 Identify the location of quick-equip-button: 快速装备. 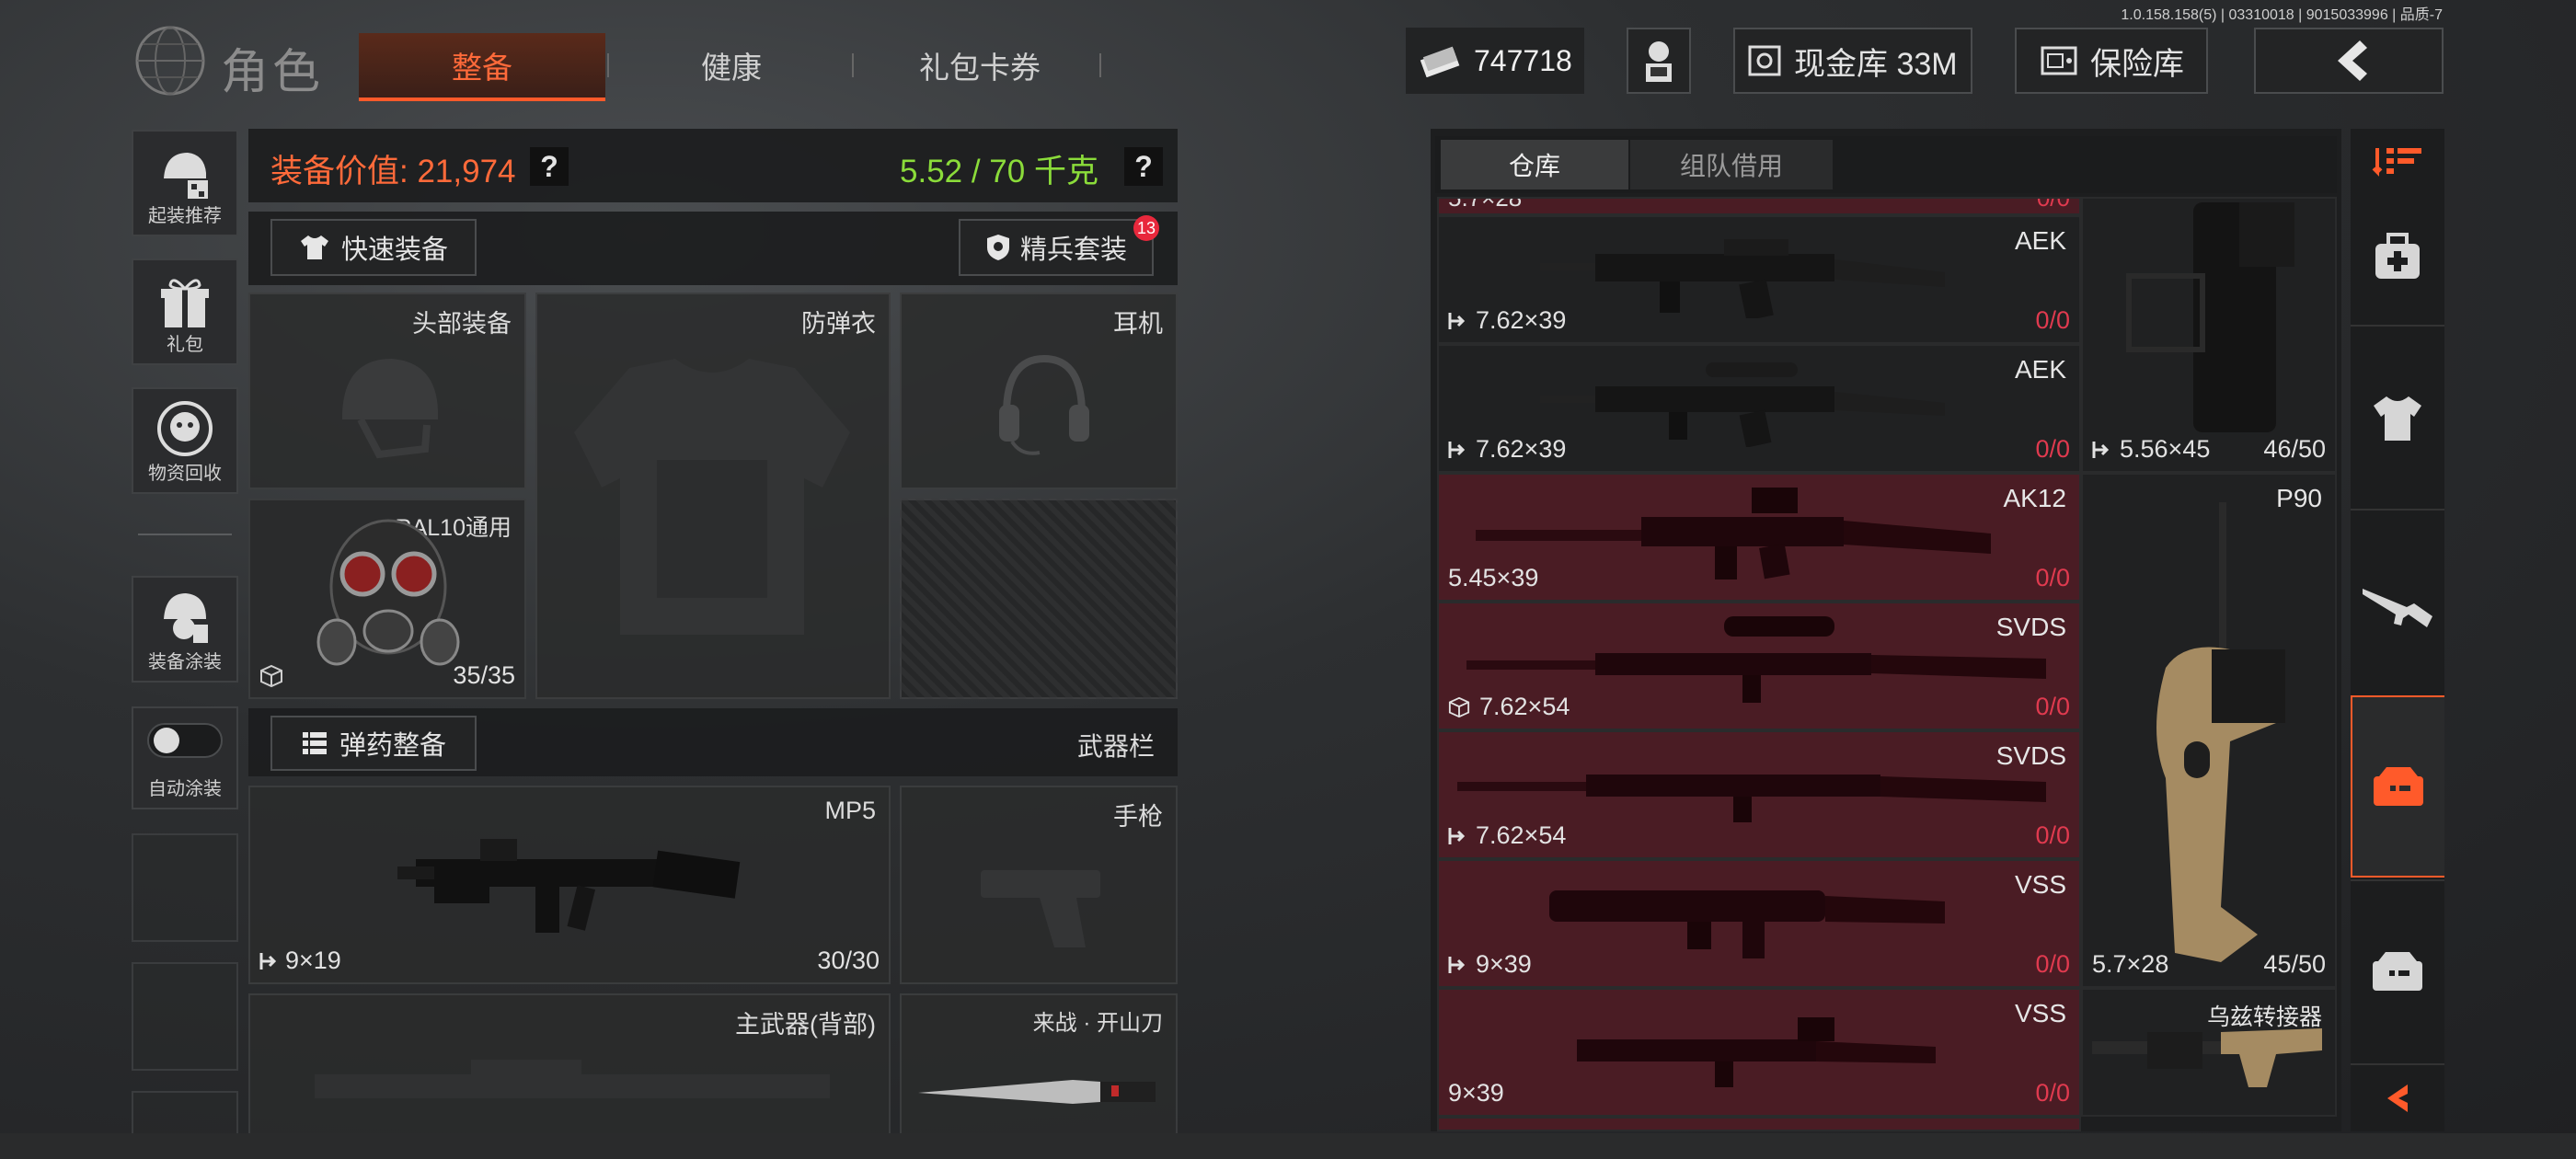
(373, 247).